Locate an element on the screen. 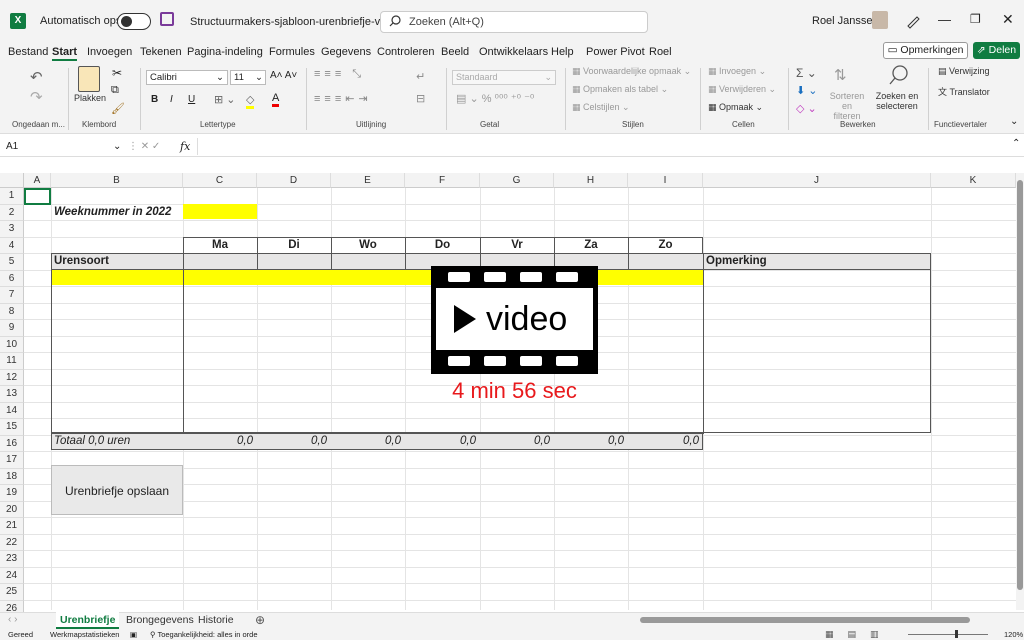  column-header-k: K is located at coordinates (973, 180).